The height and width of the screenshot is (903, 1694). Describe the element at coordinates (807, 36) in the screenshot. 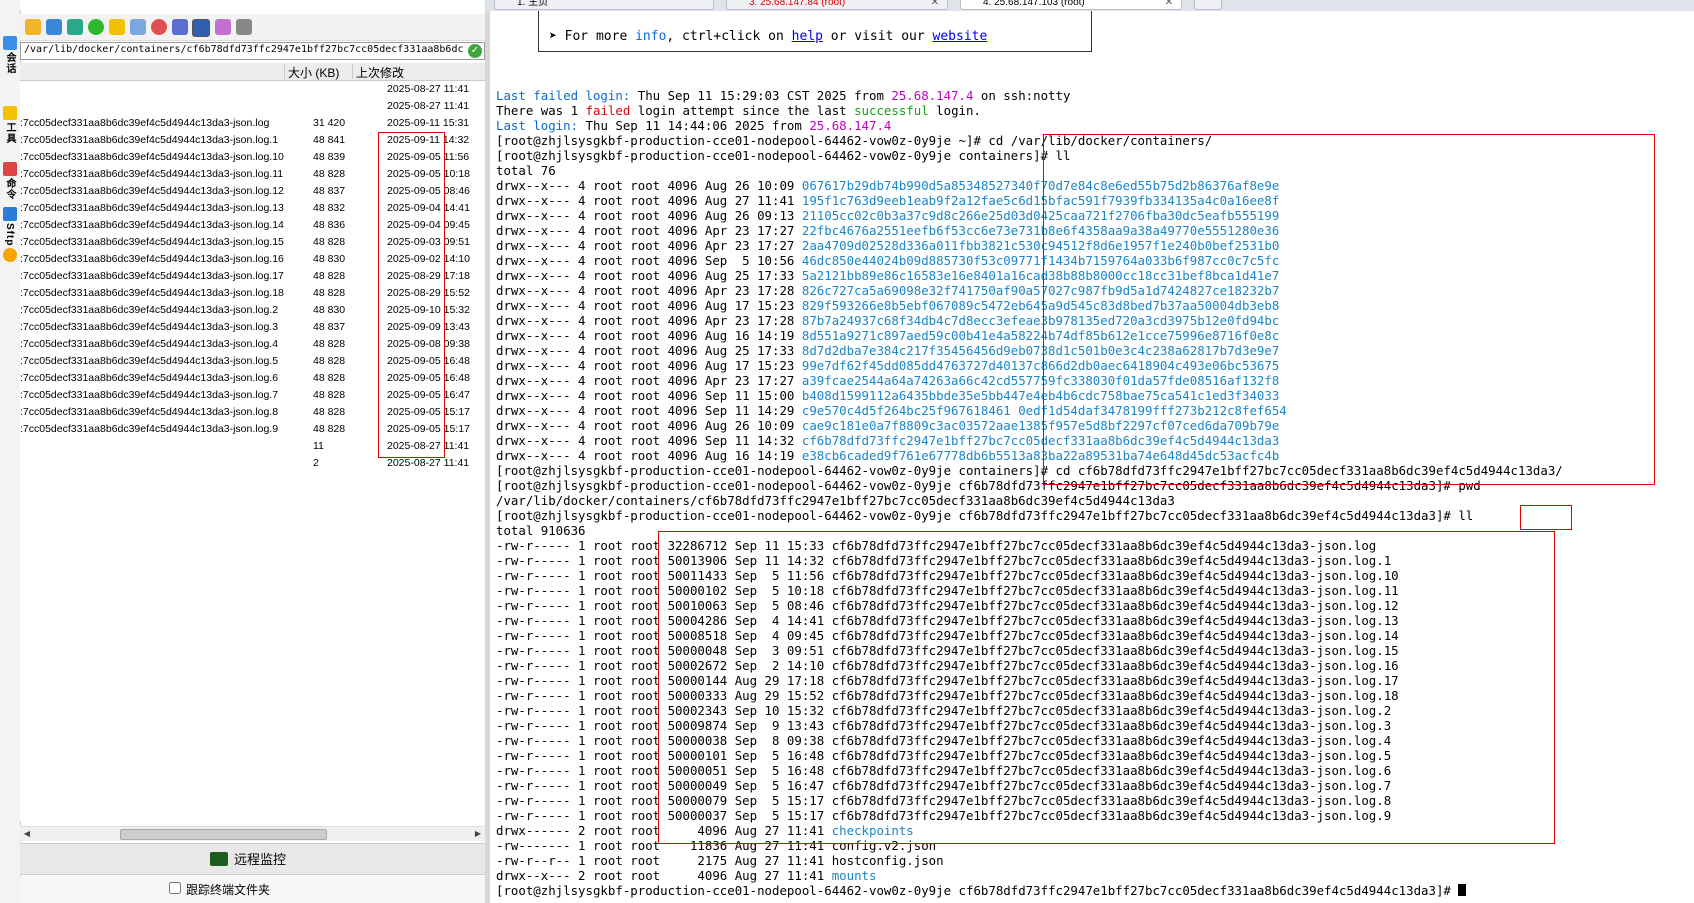

I see `help-link: help` at that location.